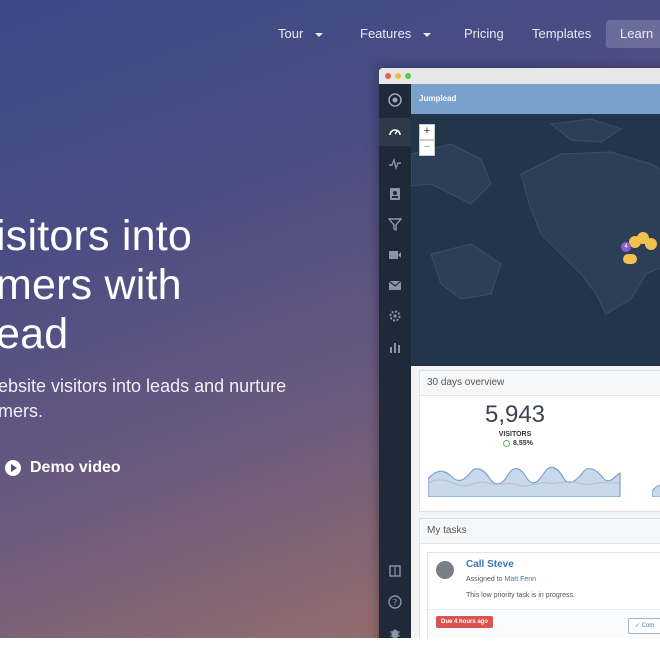 This screenshot has height=660, width=660. I want to click on world-map-graphic, so click(535, 216).